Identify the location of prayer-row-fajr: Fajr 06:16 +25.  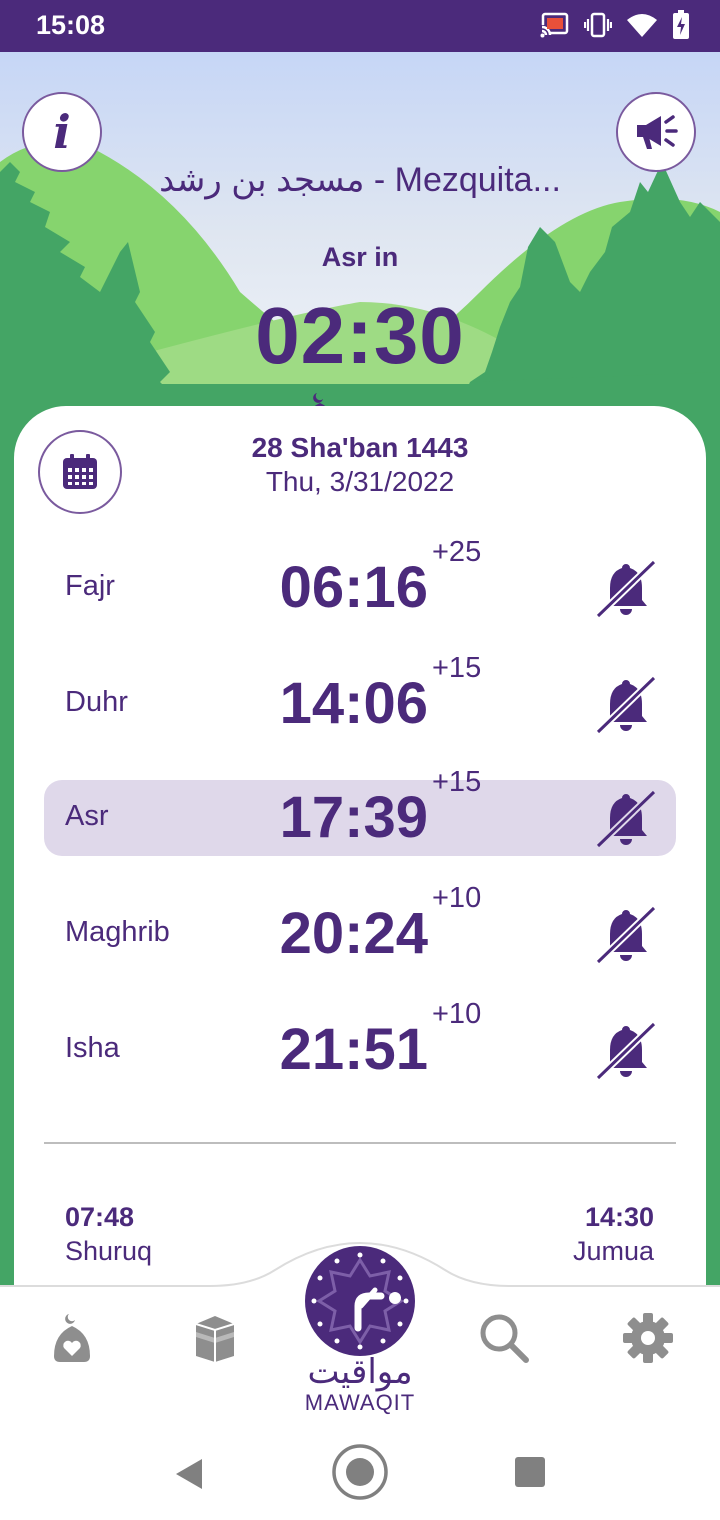
(360, 581).